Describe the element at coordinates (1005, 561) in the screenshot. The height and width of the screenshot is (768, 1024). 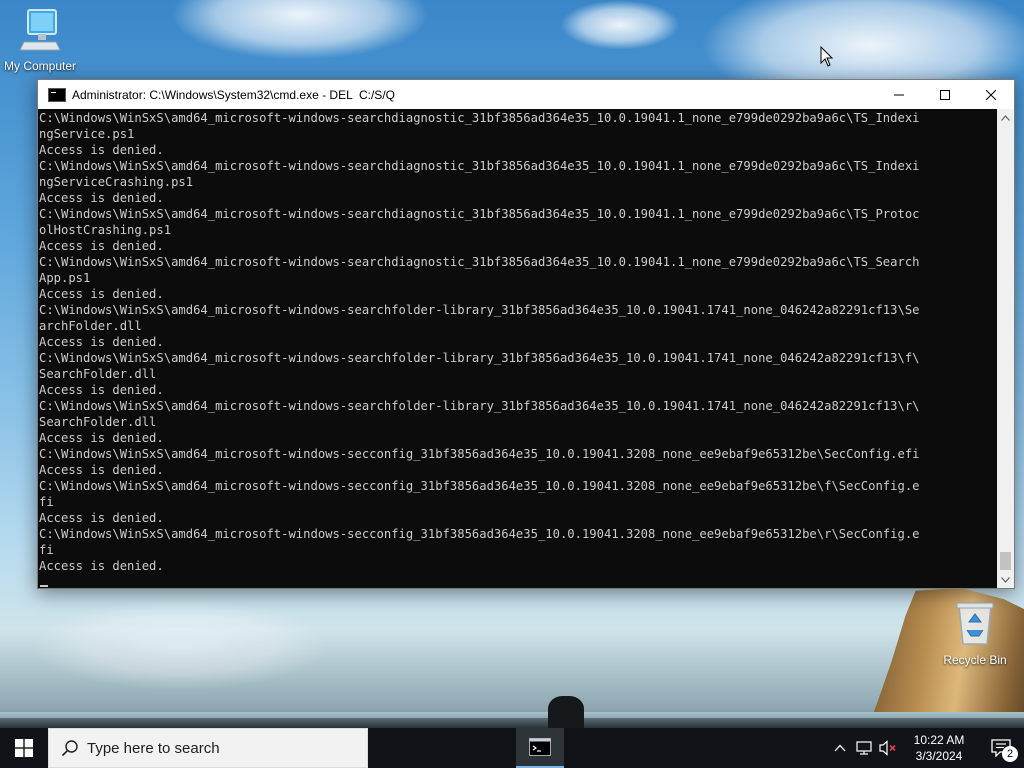
I see `scrollbar-thumb` at that location.